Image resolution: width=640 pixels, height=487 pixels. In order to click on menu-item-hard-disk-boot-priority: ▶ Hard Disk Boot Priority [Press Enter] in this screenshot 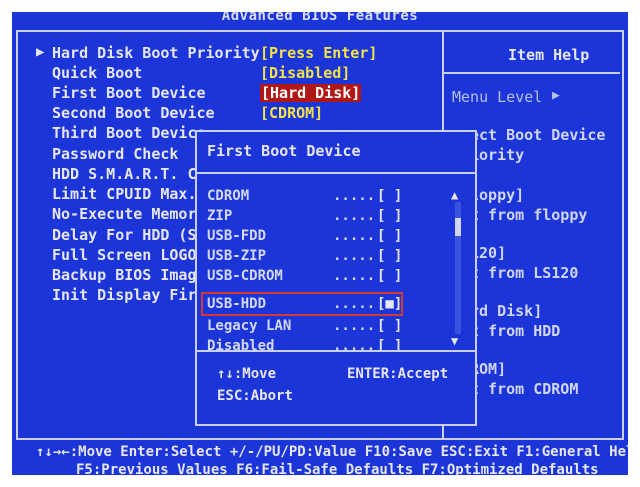, I will do `click(246, 54)`.